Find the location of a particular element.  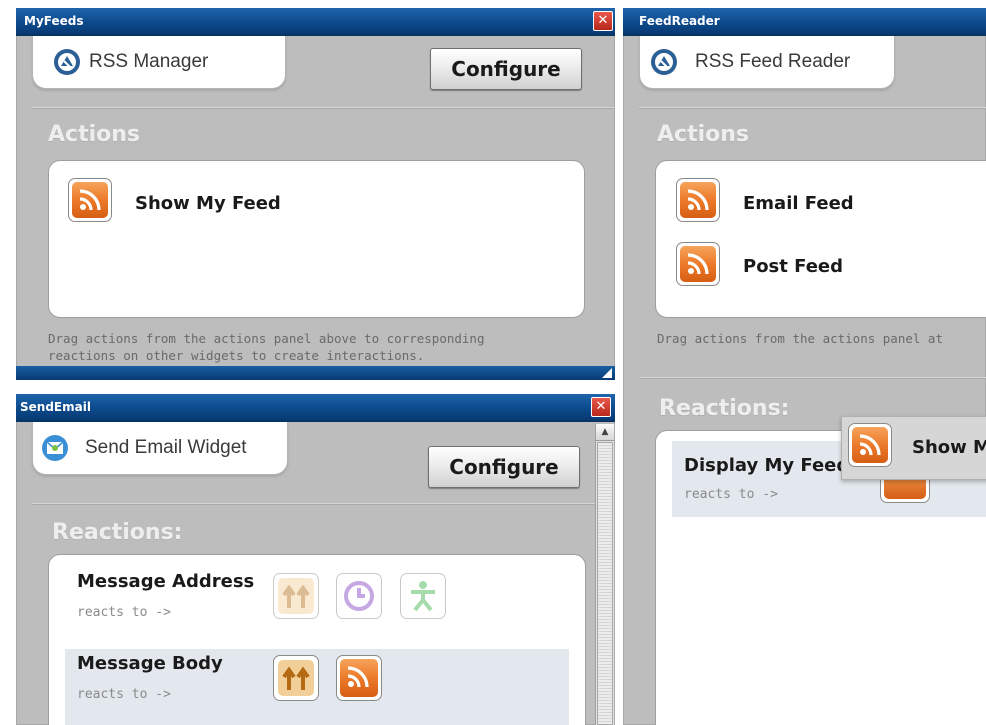

resize-grip-icon is located at coordinates (607, 373).